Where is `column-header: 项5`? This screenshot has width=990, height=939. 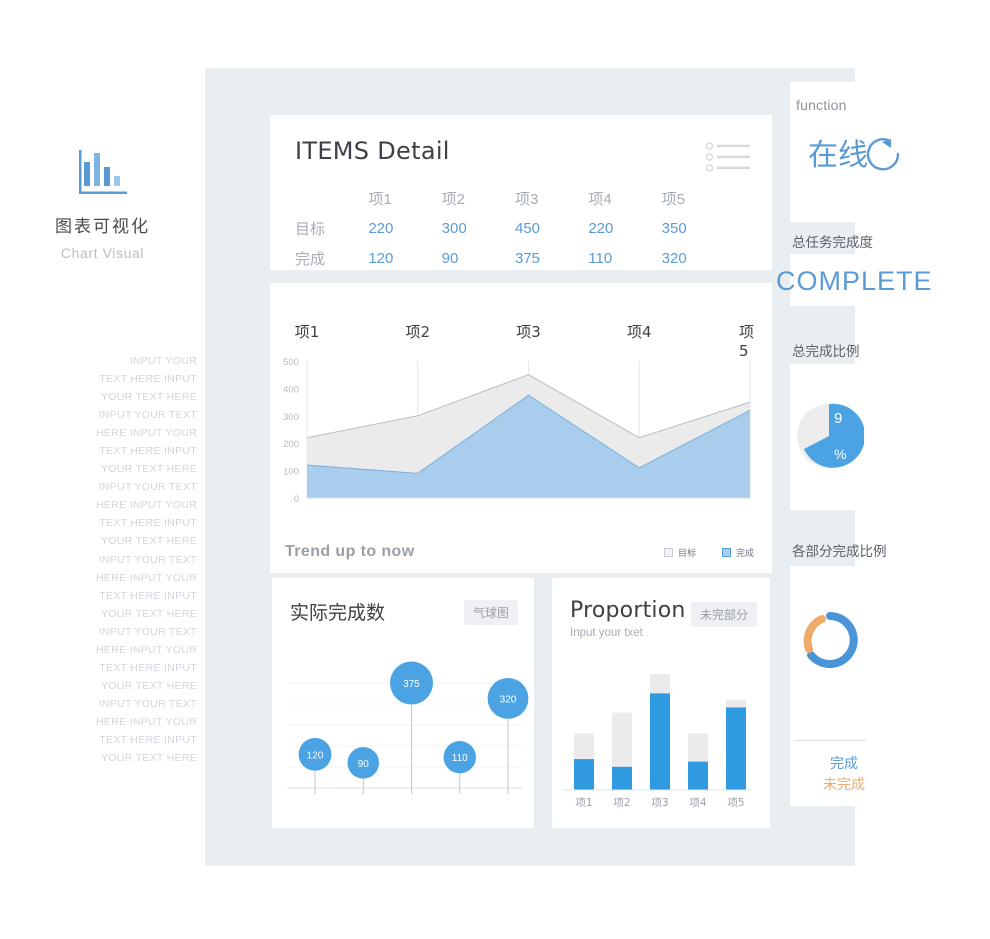 column-header: 项5 is located at coordinates (673, 199).